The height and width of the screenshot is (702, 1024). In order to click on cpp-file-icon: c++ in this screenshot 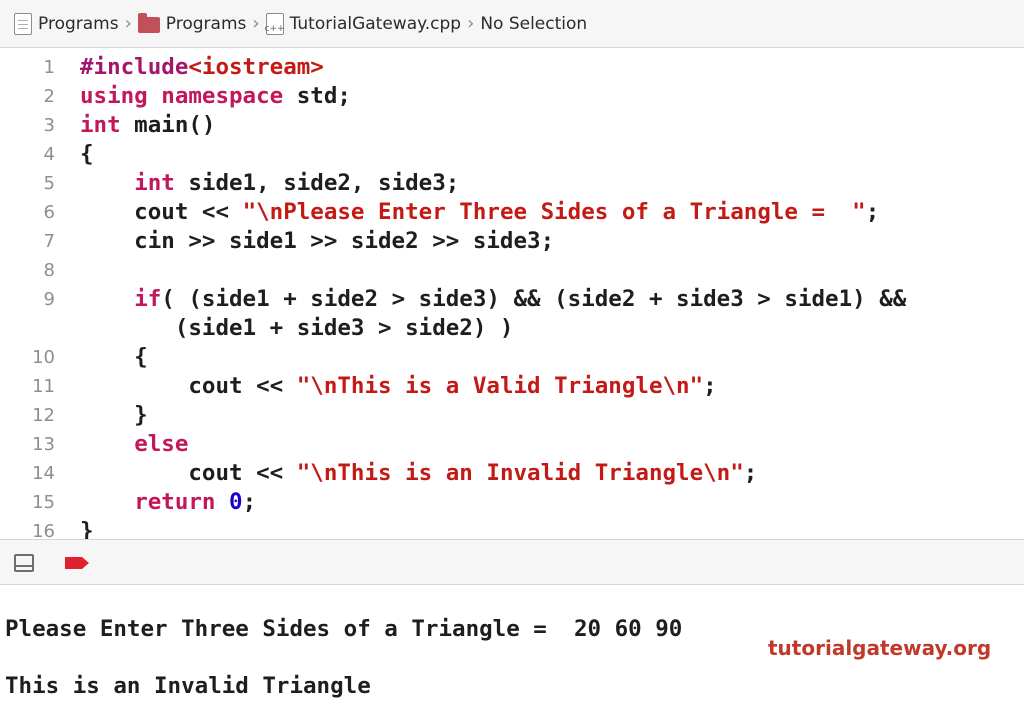, I will do `click(275, 23)`.